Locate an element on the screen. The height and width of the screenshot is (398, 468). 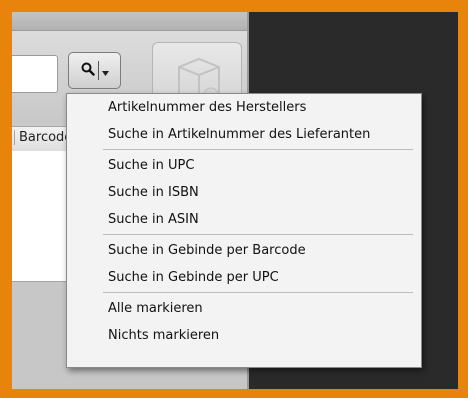
button-separator is located at coordinates (98, 70).